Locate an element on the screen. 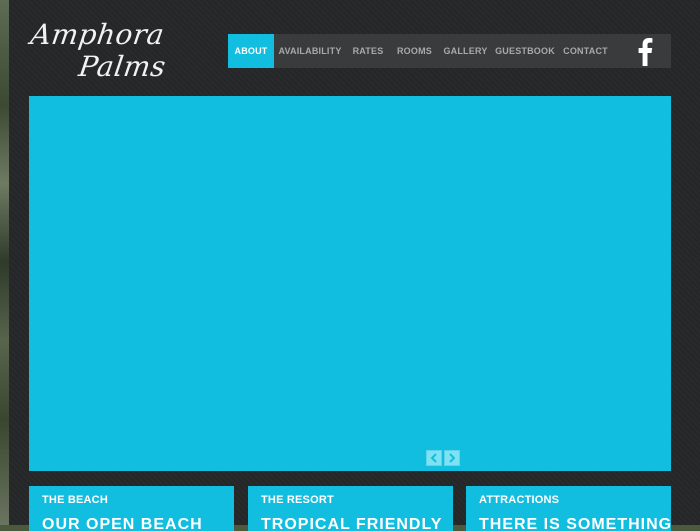  logo-line-1: Amphora is located at coordinates (97, 34).